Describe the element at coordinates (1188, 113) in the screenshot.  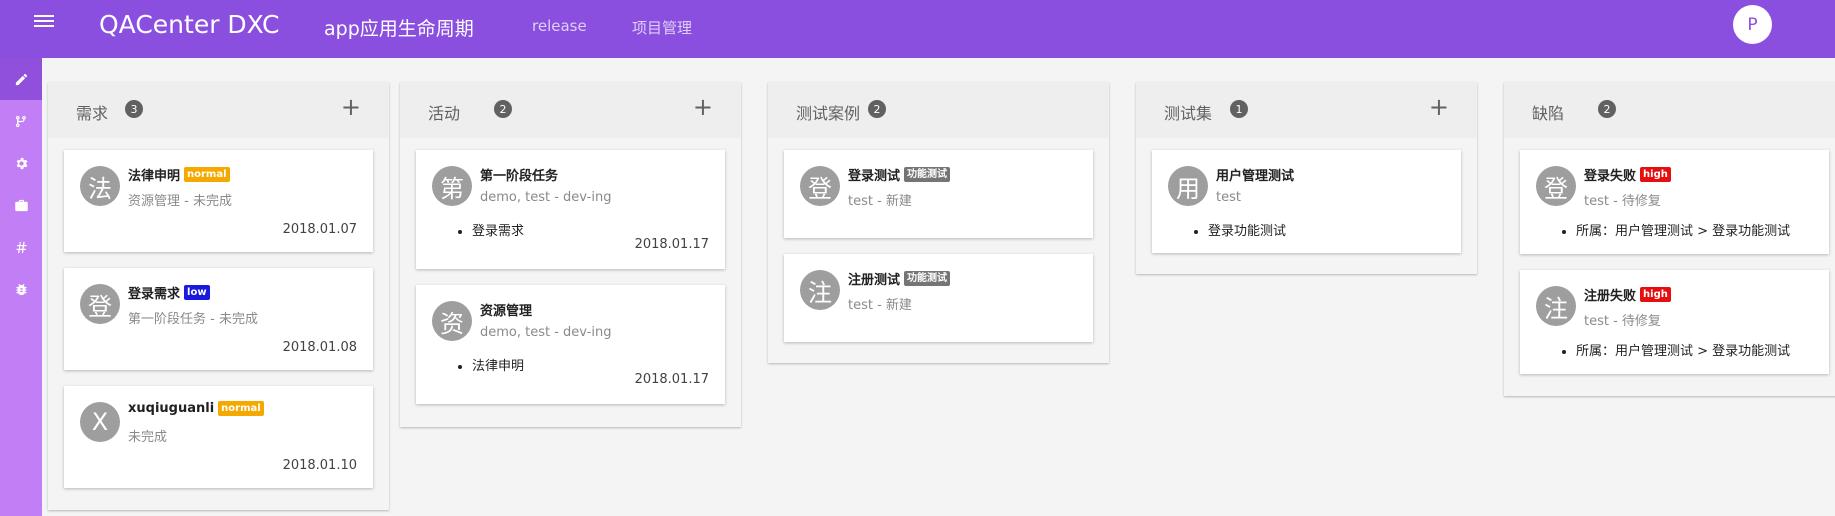
I see `column-title: 测试集` at that location.